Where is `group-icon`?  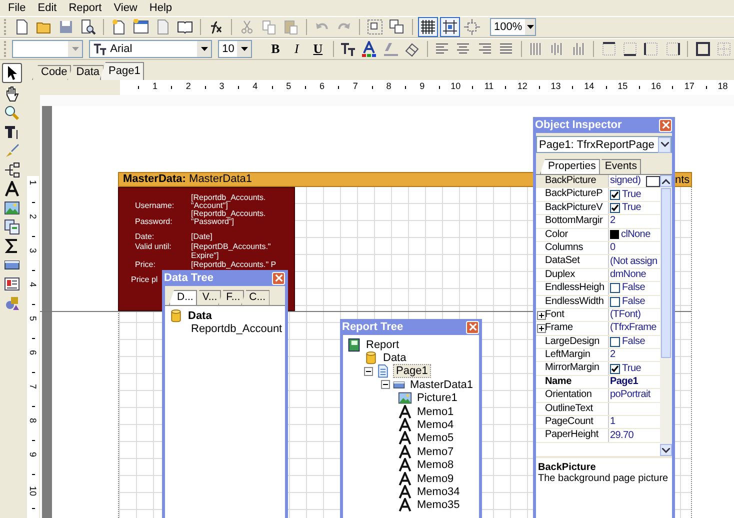 group-icon is located at coordinates (375, 27).